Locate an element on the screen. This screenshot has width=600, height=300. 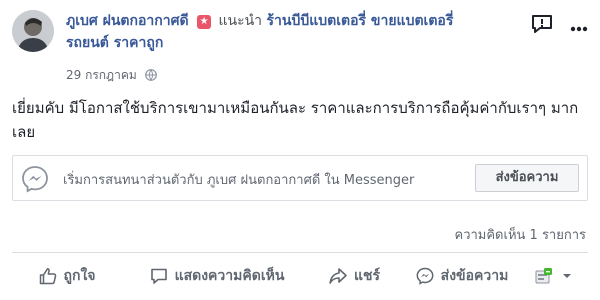
send-message-action-button: ส่งข้อความ is located at coordinates (462, 276).